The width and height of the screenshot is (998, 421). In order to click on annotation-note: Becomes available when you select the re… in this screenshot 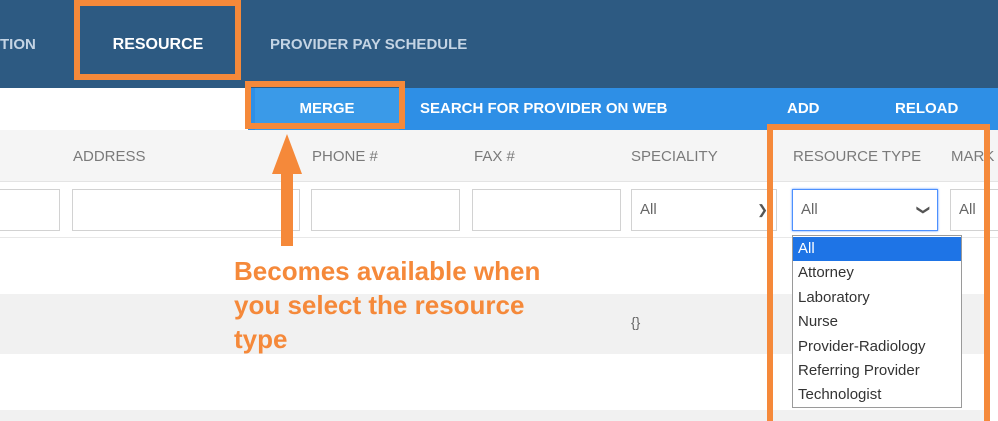, I will do `click(387, 305)`.